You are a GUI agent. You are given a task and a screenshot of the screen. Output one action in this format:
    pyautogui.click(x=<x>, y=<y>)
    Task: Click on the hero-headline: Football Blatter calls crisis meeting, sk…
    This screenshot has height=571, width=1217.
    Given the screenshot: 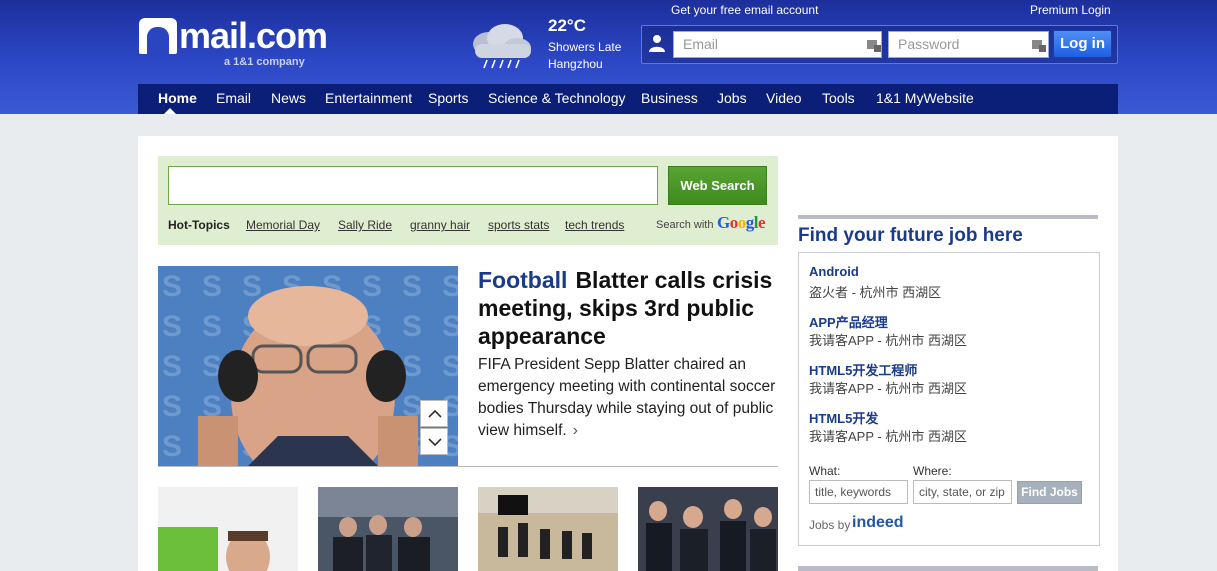 What is the action you would take?
    pyautogui.click(x=628, y=308)
    